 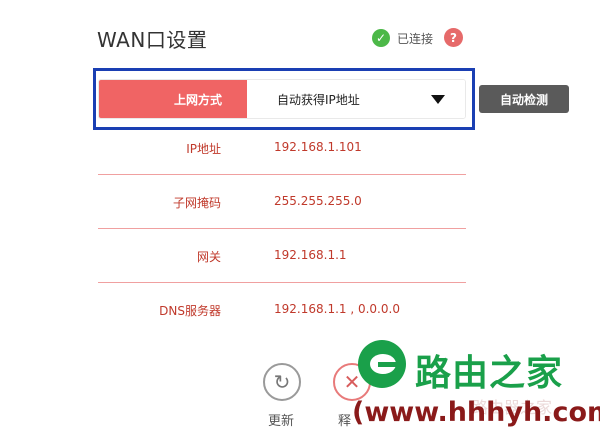 I want to click on connection-type-value: 自动获得IP地址, so click(x=356, y=99).